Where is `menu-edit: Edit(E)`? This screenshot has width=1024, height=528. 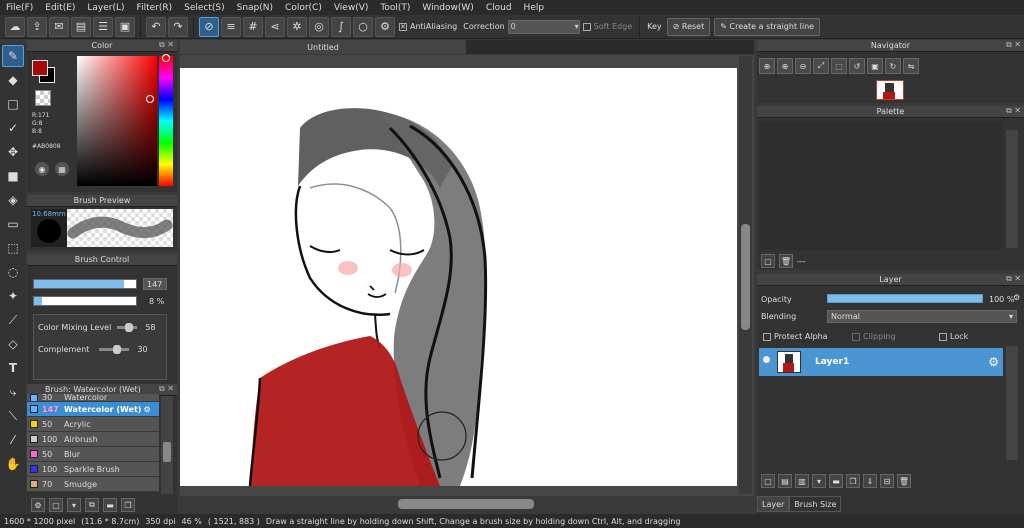
menu-edit: Edit(E) is located at coordinates (60, 8).